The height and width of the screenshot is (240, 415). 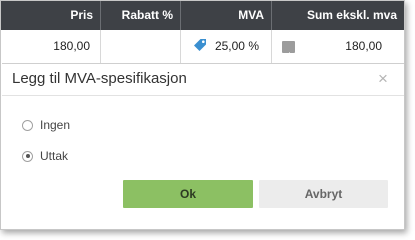 I want to click on column-header-mva: MVA, so click(x=226, y=15).